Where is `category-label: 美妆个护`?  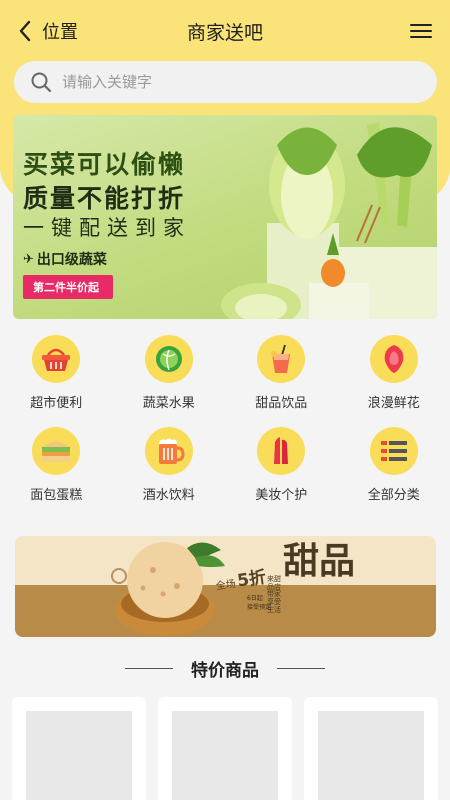
category-label: 美妆个护 is located at coordinates (281, 495).